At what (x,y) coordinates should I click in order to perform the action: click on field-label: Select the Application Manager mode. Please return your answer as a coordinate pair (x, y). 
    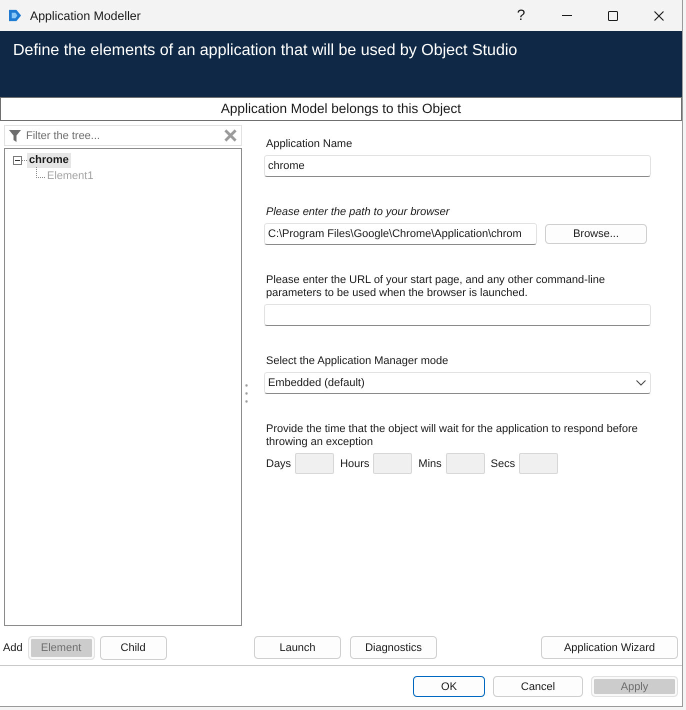
    Looking at the image, I should click on (357, 361).